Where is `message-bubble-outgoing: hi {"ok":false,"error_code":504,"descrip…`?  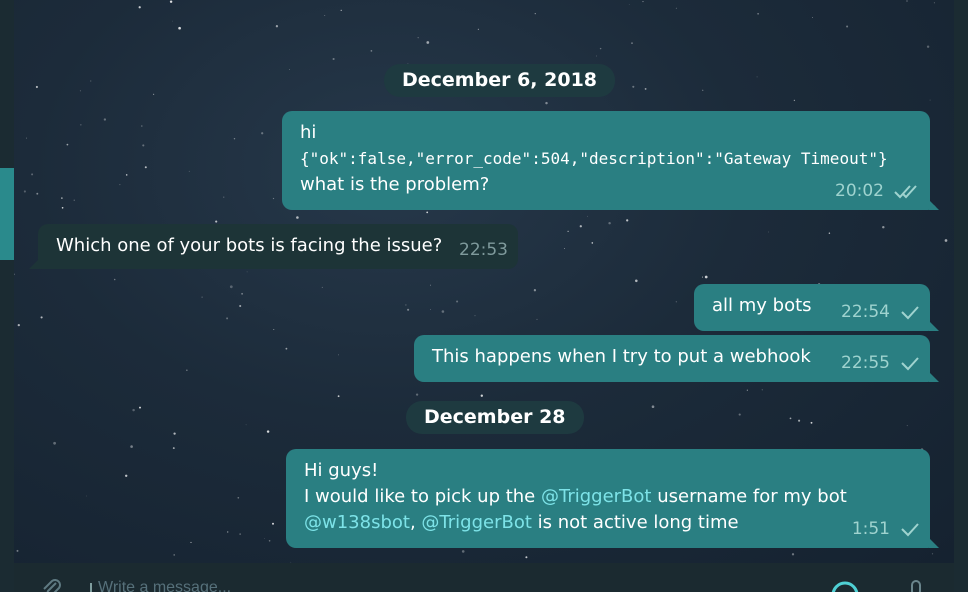
message-bubble-outgoing: hi {"ok":false,"error_code":504,"descrip… is located at coordinates (610, 160).